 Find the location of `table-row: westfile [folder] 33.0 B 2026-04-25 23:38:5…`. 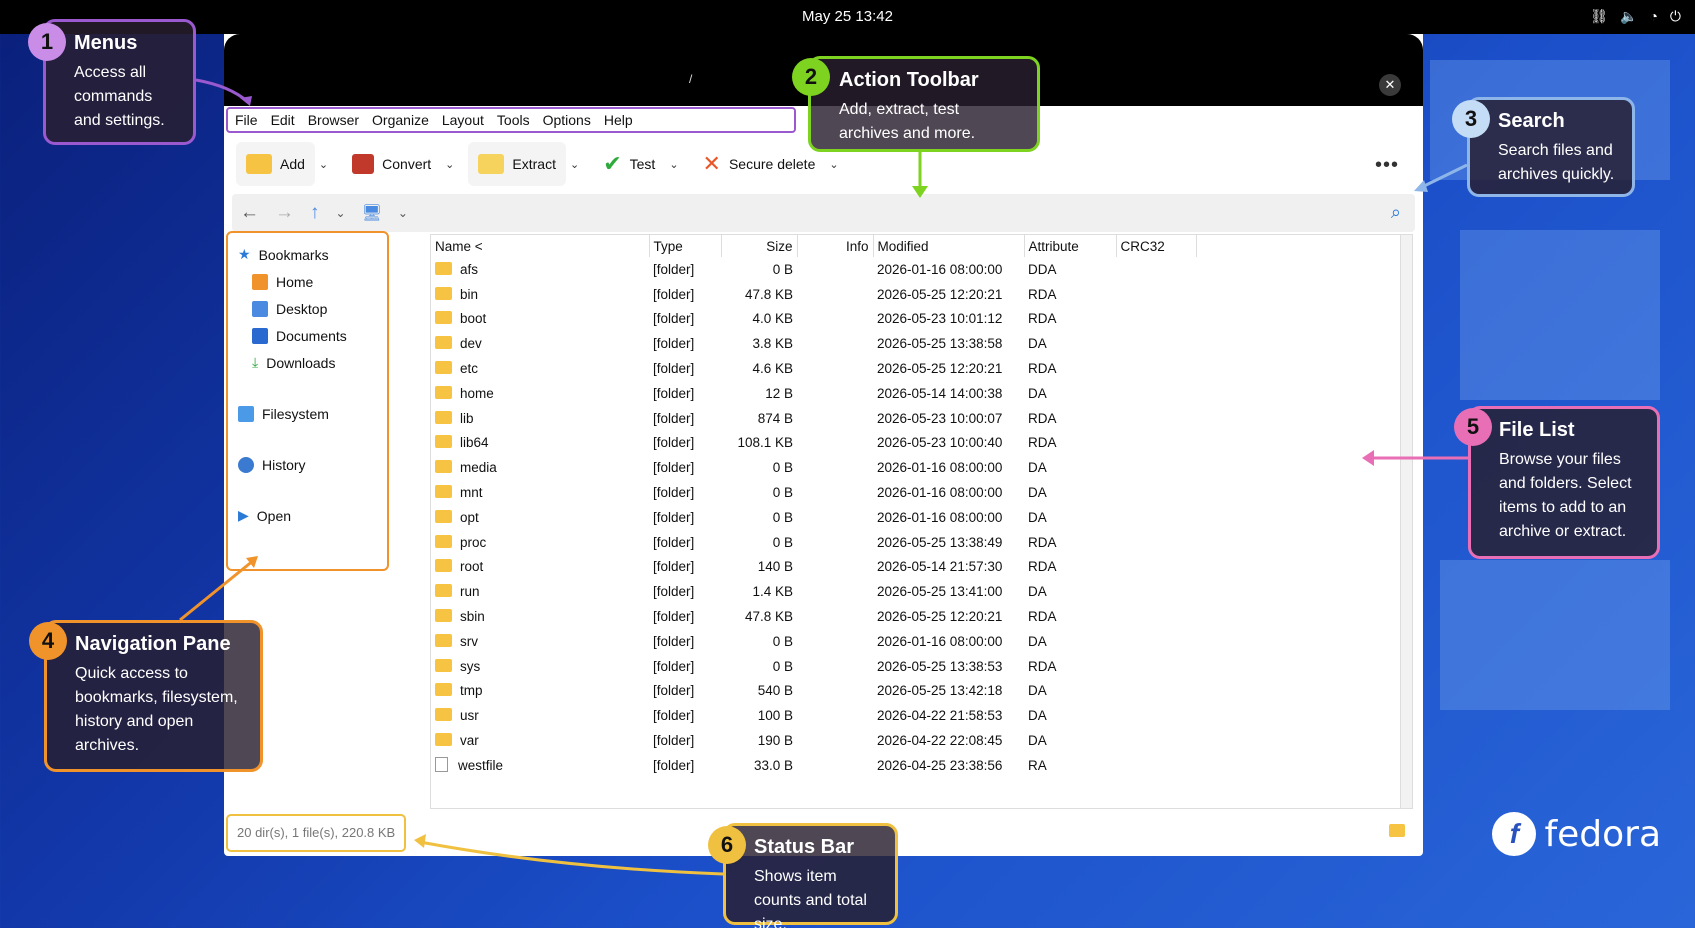

table-row: westfile [folder] 33.0 B 2026-04-25 23:38:5… is located at coordinates (813, 765).